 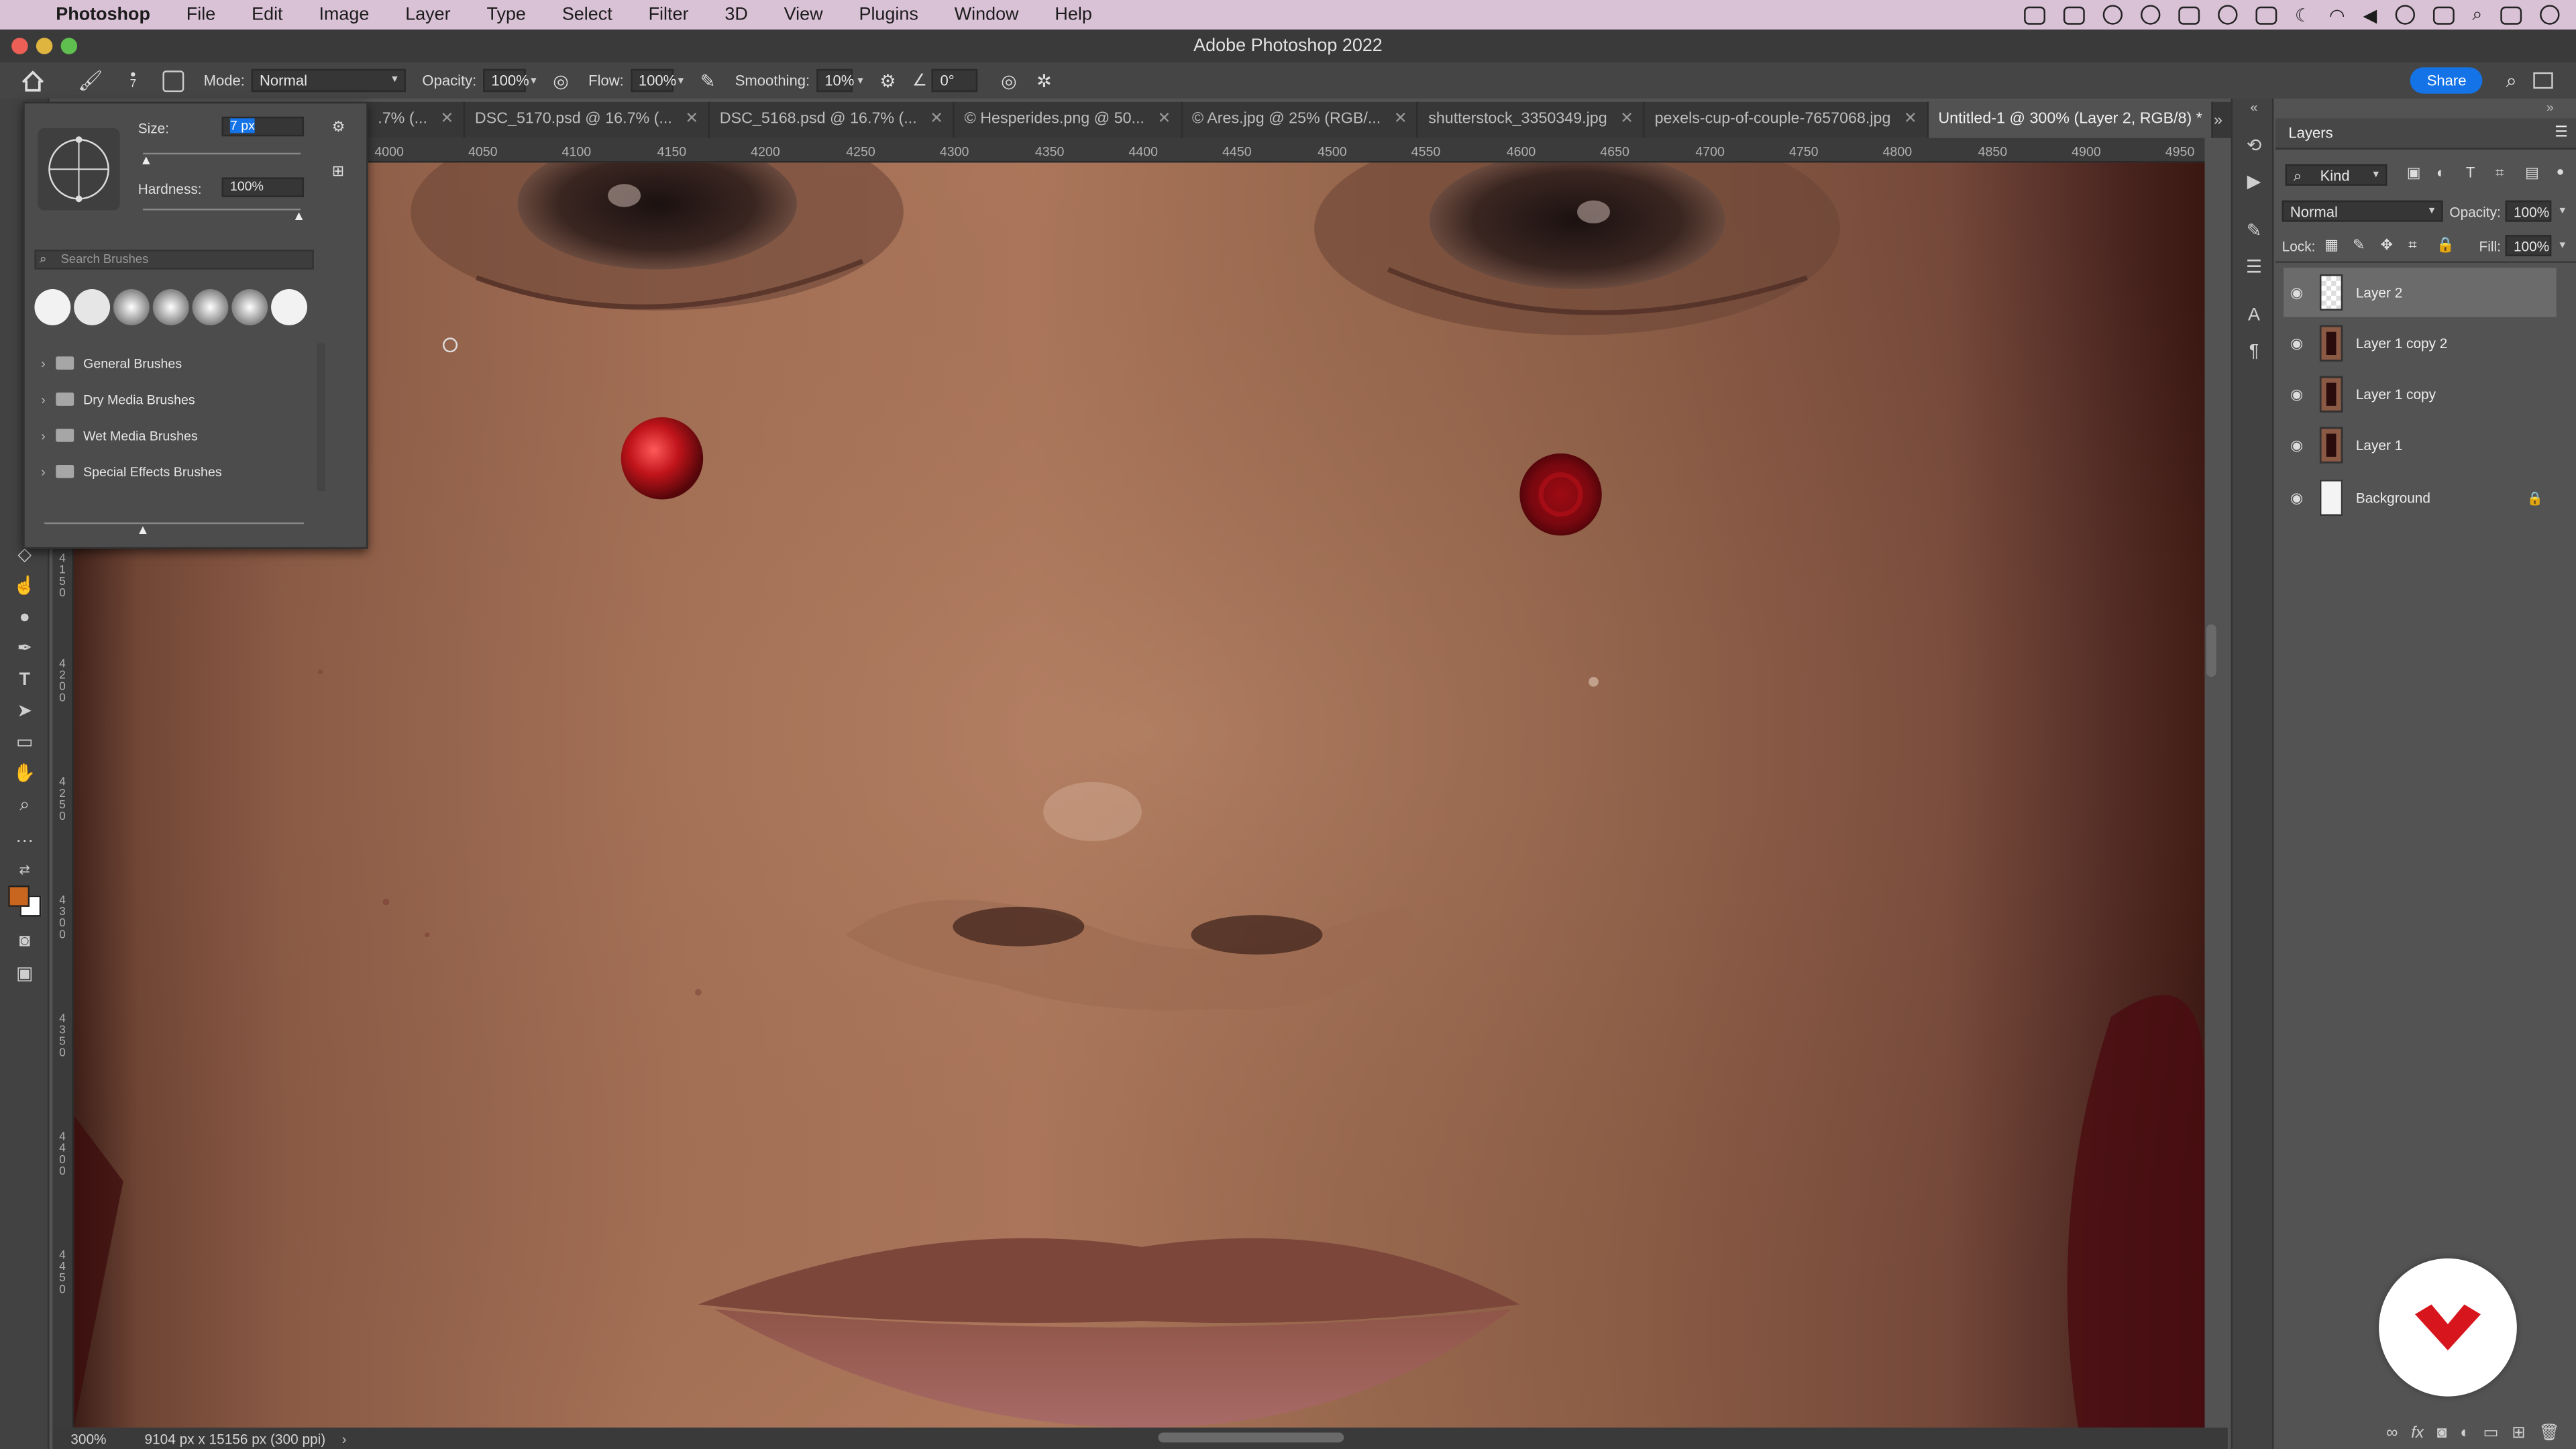 I want to click on rectangle-tool-icon: ▭, so click(x=25, y=742).